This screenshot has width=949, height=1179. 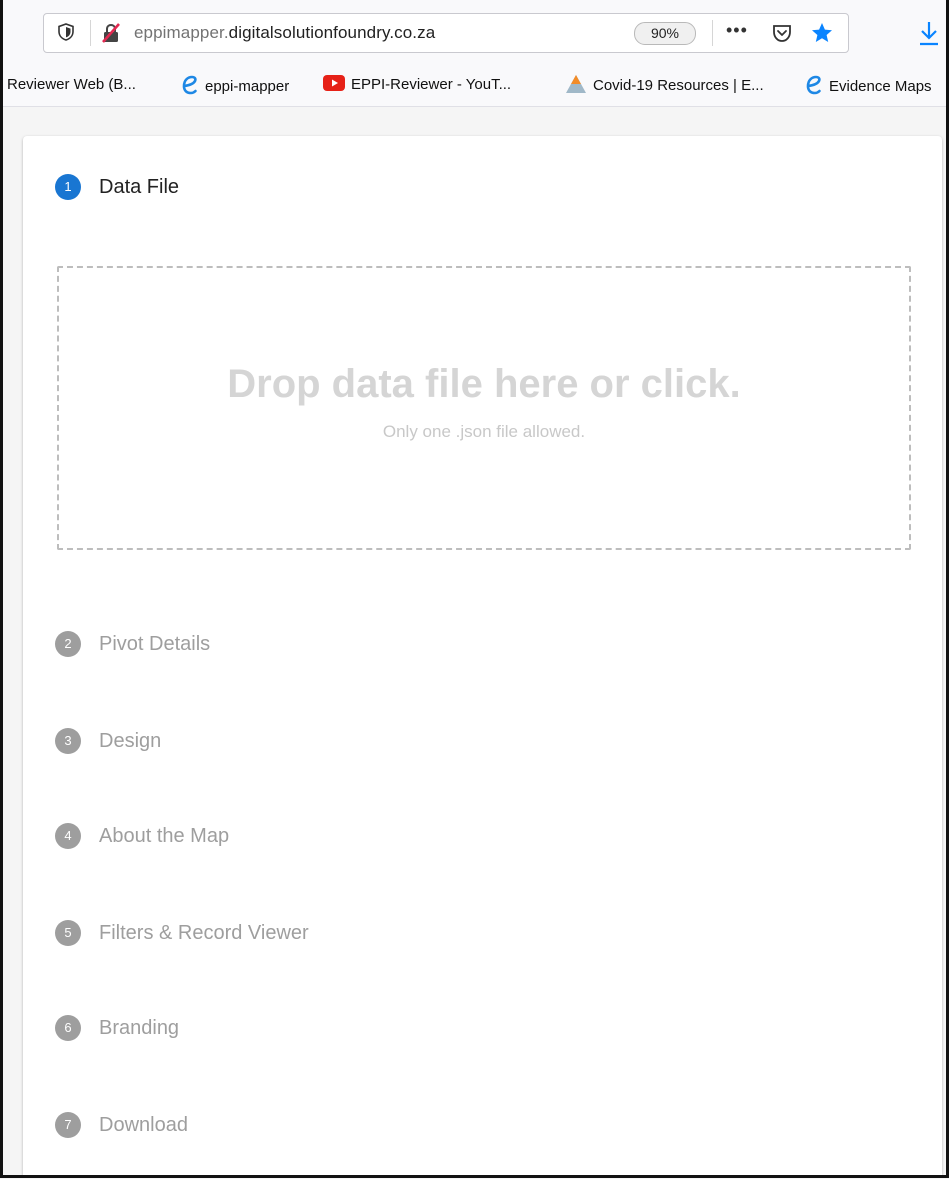 I want to click on url-text: eppimapper.digitalsolutionfoundry.co.za, so click(x=284, y=33).